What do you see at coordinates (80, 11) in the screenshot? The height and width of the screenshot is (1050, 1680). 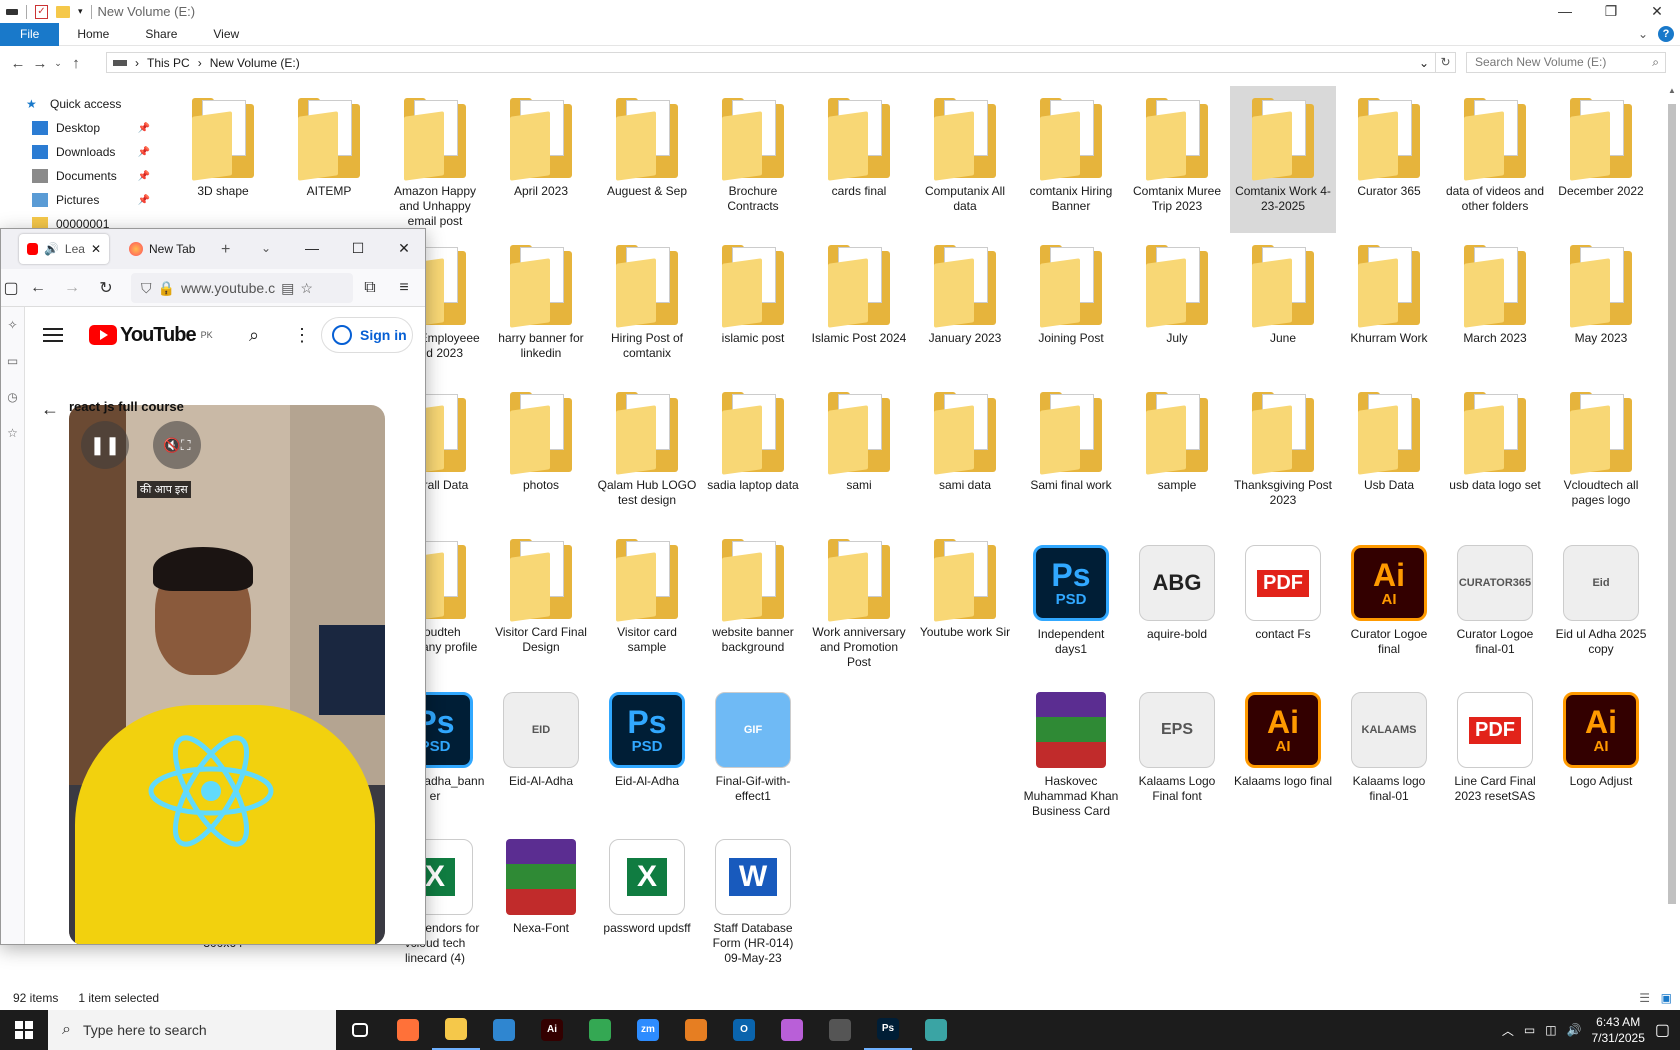 I see `customize-qa-icon: ▾` at bounding box center [80, 11].